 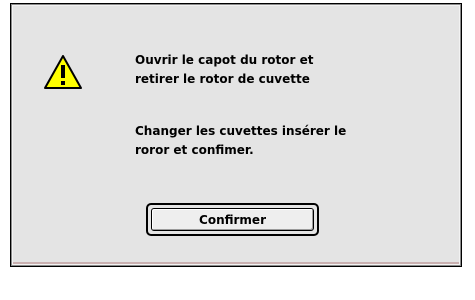 What do you see at coordinates (222, 79) in the screenshot?
I see `message-line: retirer le rotor de cuvette` at bounding box center [222, 79].